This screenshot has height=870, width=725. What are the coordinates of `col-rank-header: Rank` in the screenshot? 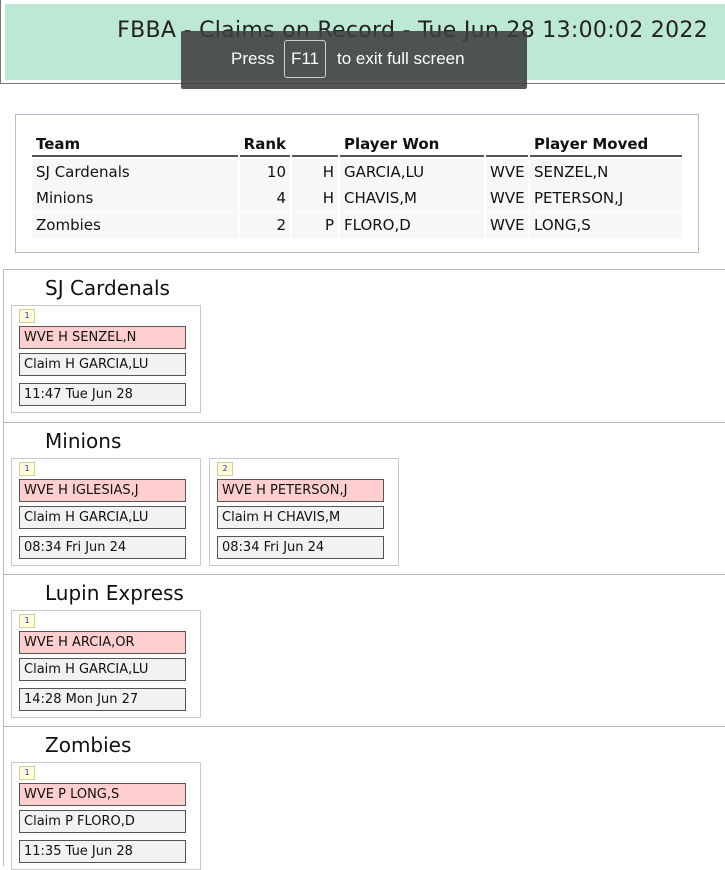 It's located at (265, 144).